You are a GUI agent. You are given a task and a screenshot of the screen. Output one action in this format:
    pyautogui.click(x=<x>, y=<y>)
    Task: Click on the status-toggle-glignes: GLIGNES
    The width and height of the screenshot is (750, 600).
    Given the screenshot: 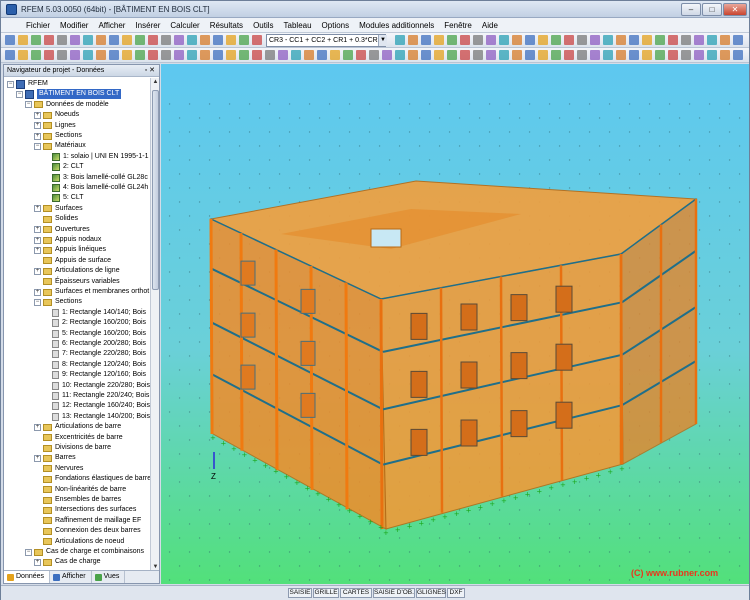 What is the action you would take?
    pyautogui.click(x=431, y=593)
    